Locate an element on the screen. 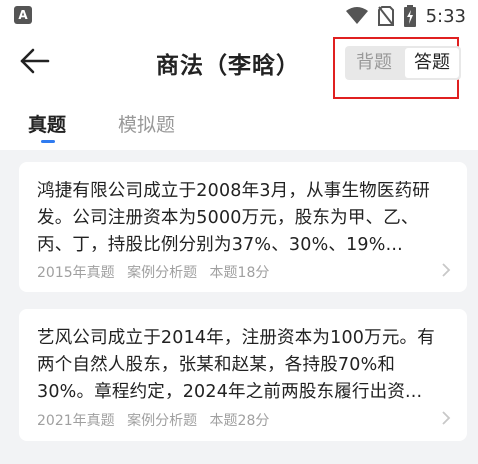 The width and height of the screenshot is (478, 464). no-sim-icon is located at coordinates (385, 16).